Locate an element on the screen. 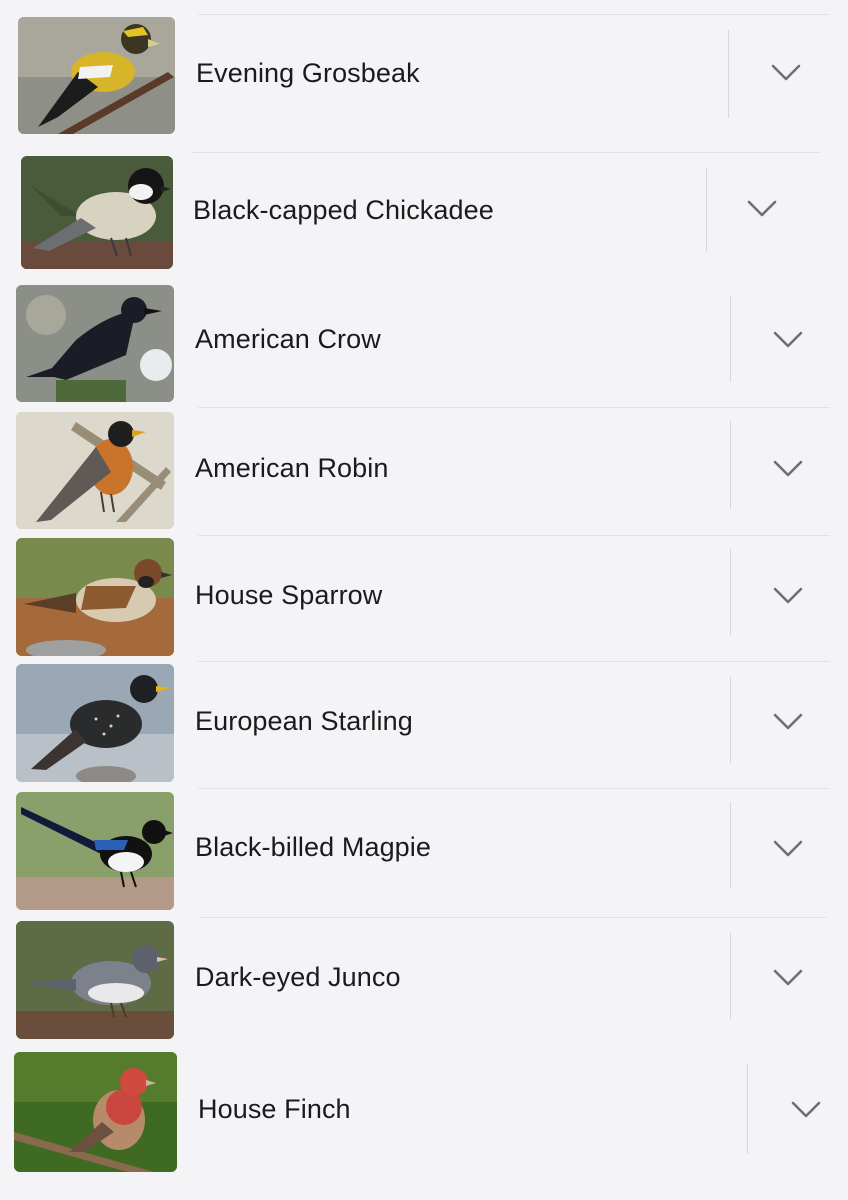 The image size is (848, 1200). dark-eyed-junco-photo is located at coordinates (95, 980).